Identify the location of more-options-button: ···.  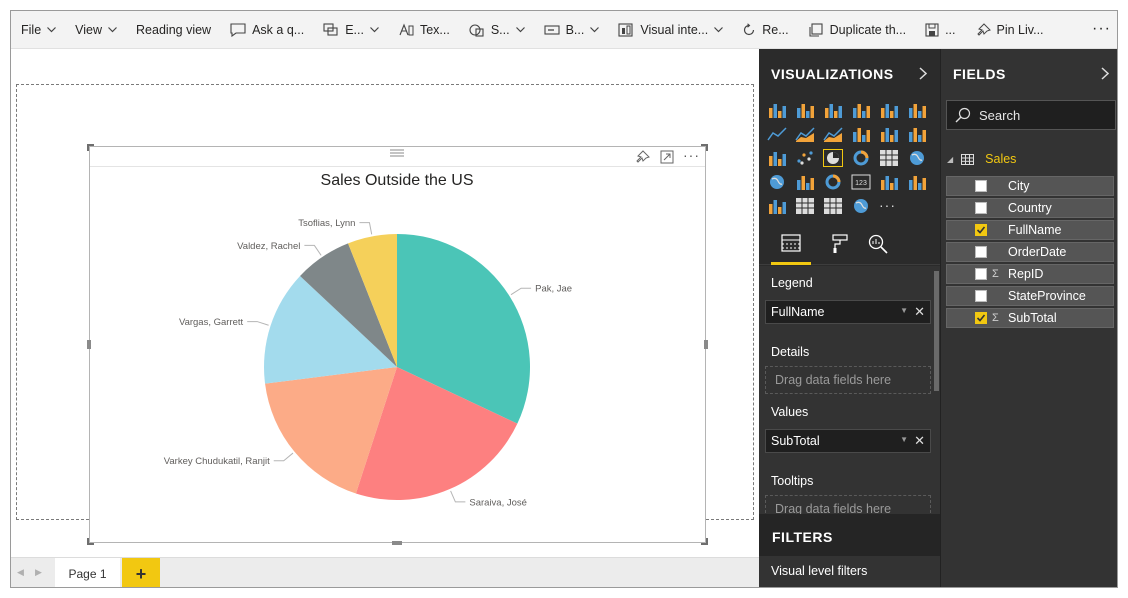
(1101, 29).